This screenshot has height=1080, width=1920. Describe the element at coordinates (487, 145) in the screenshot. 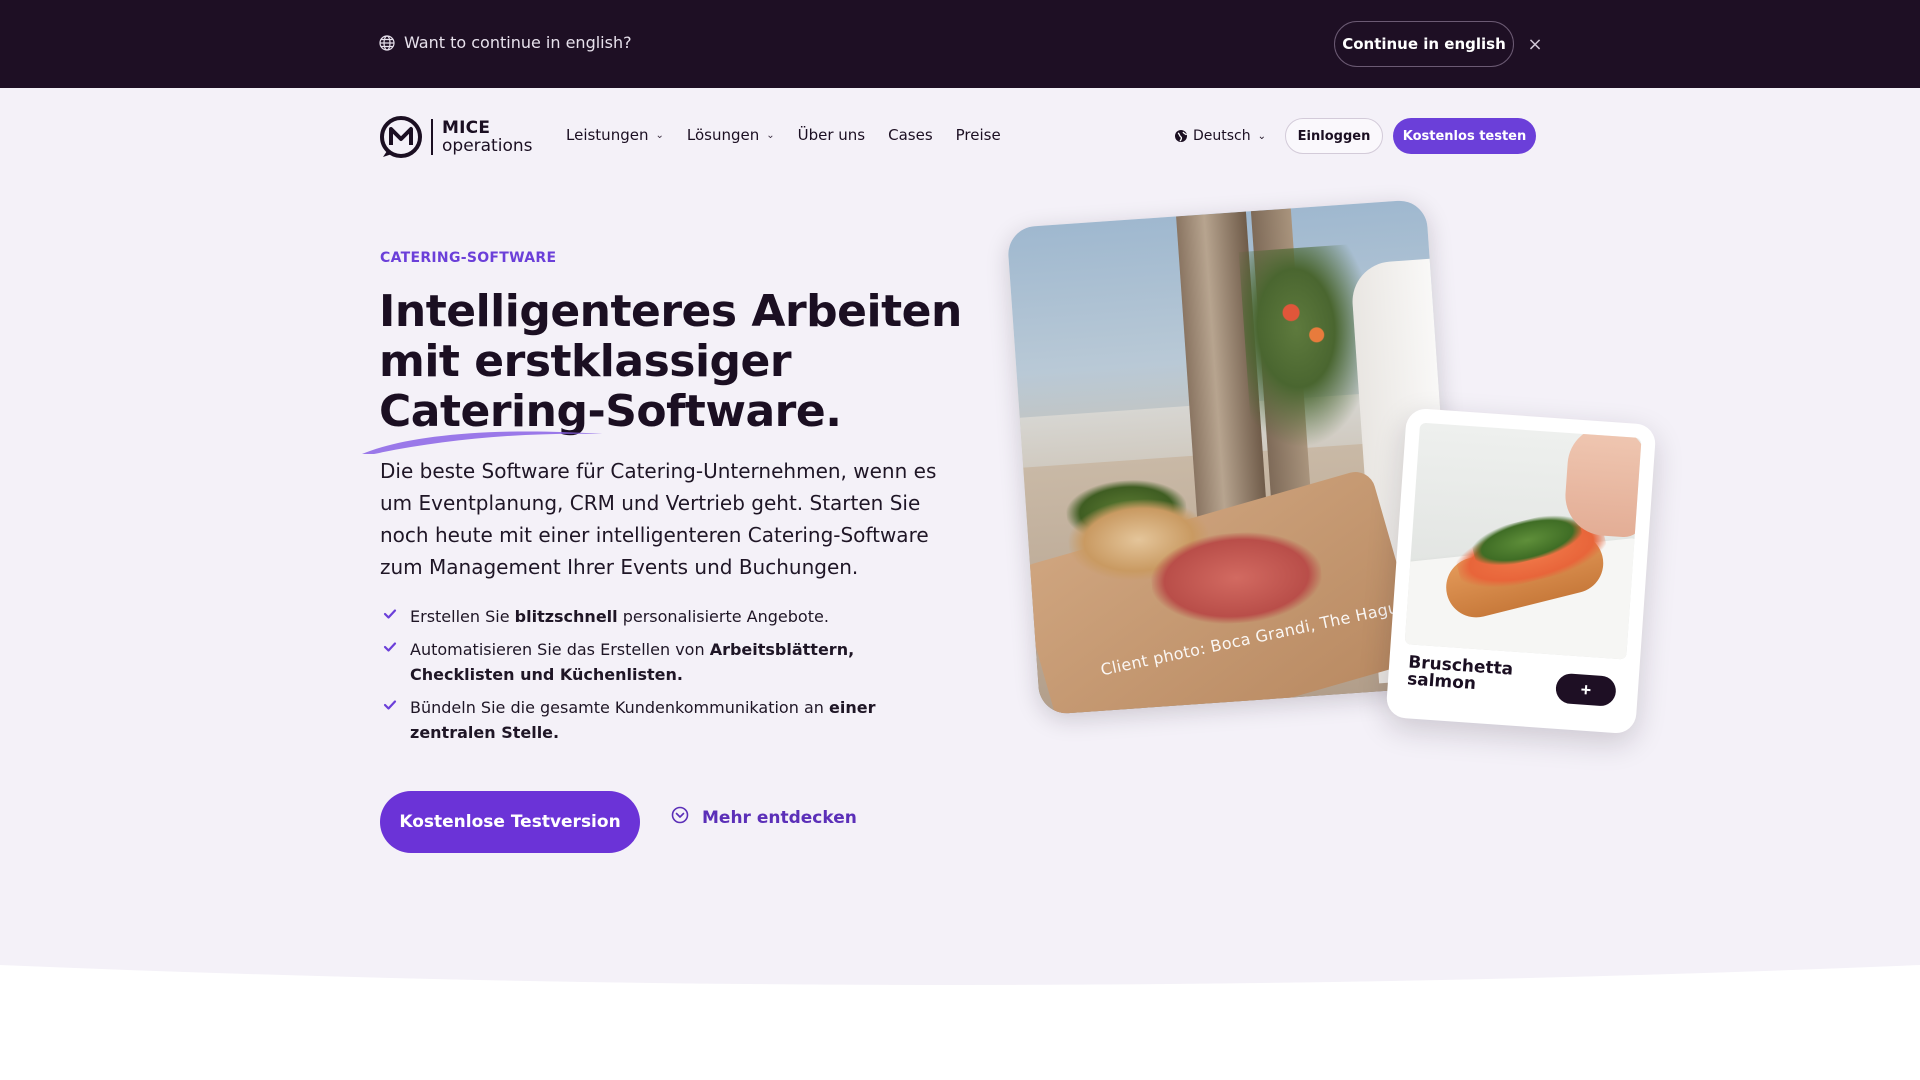

I see `logo-line-2: operations` at that location.